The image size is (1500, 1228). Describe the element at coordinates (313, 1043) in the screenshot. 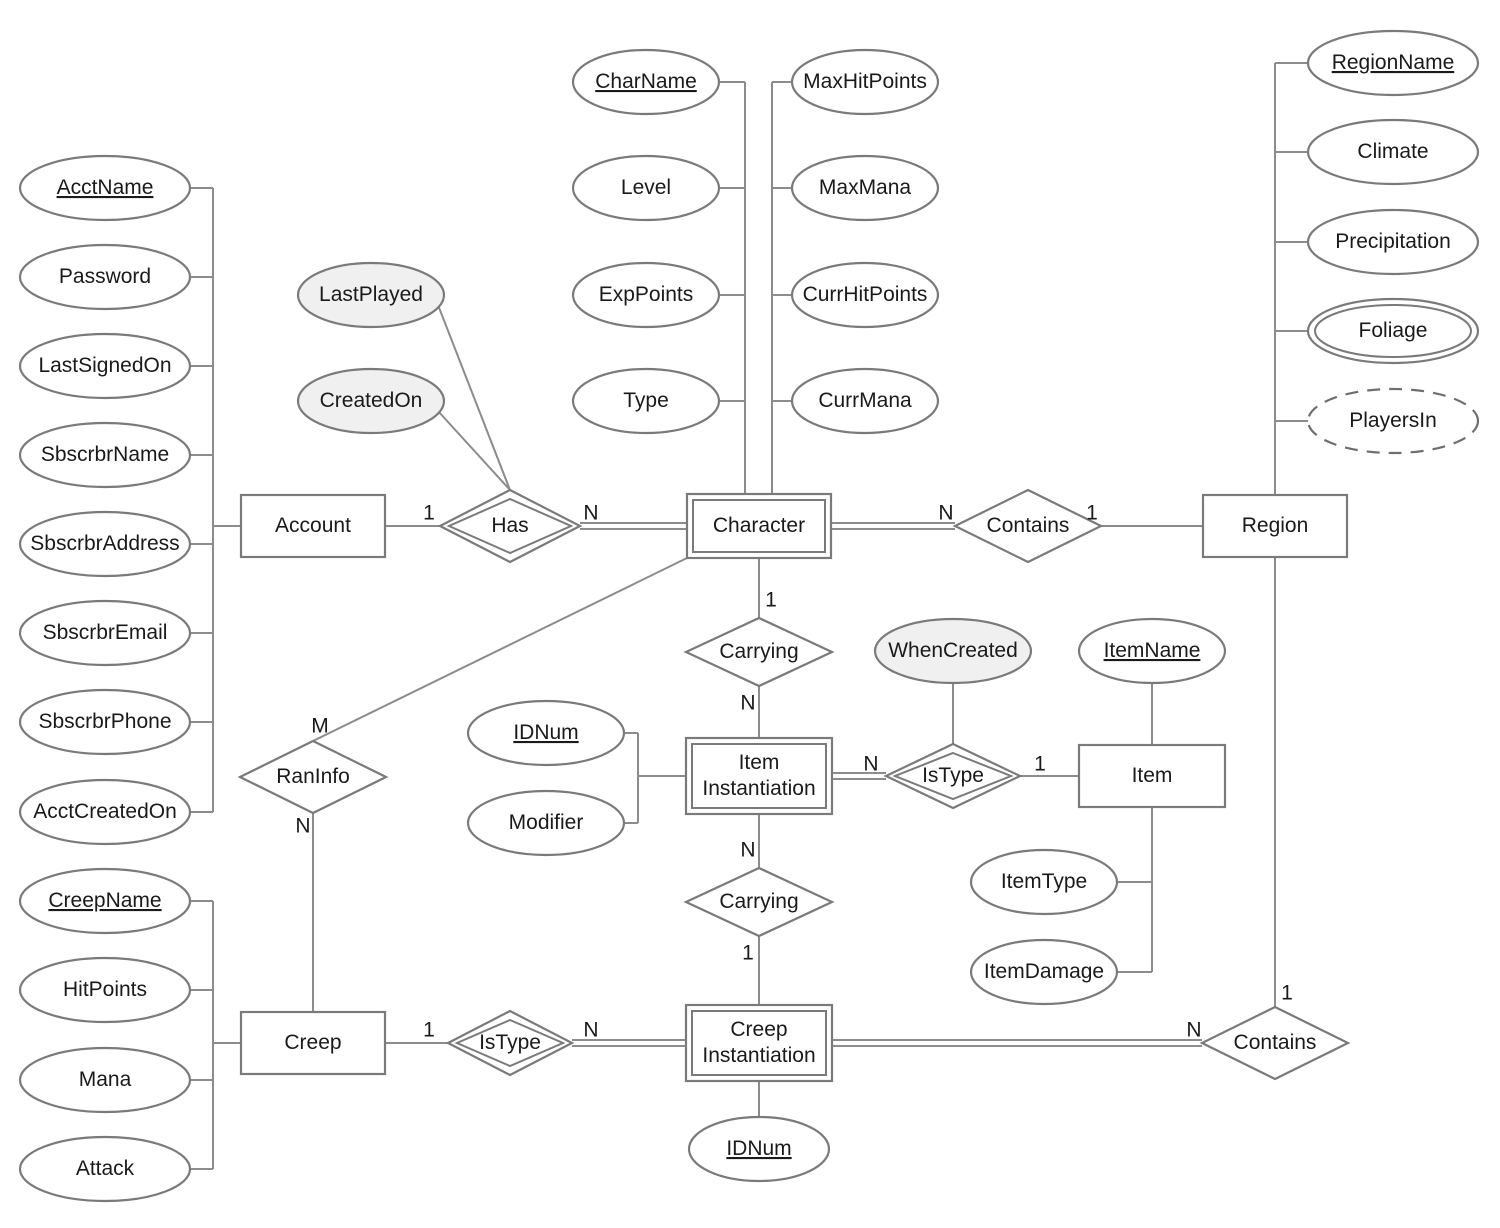

I see `entity-creep: Creep` at that location.